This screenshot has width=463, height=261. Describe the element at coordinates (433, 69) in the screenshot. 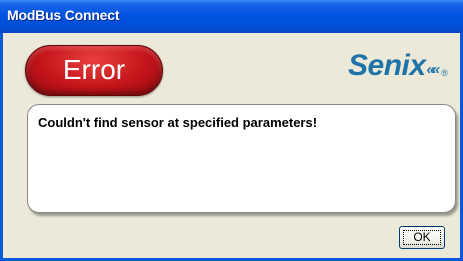

I see `brand-chevrons-icon: ««` at that location.